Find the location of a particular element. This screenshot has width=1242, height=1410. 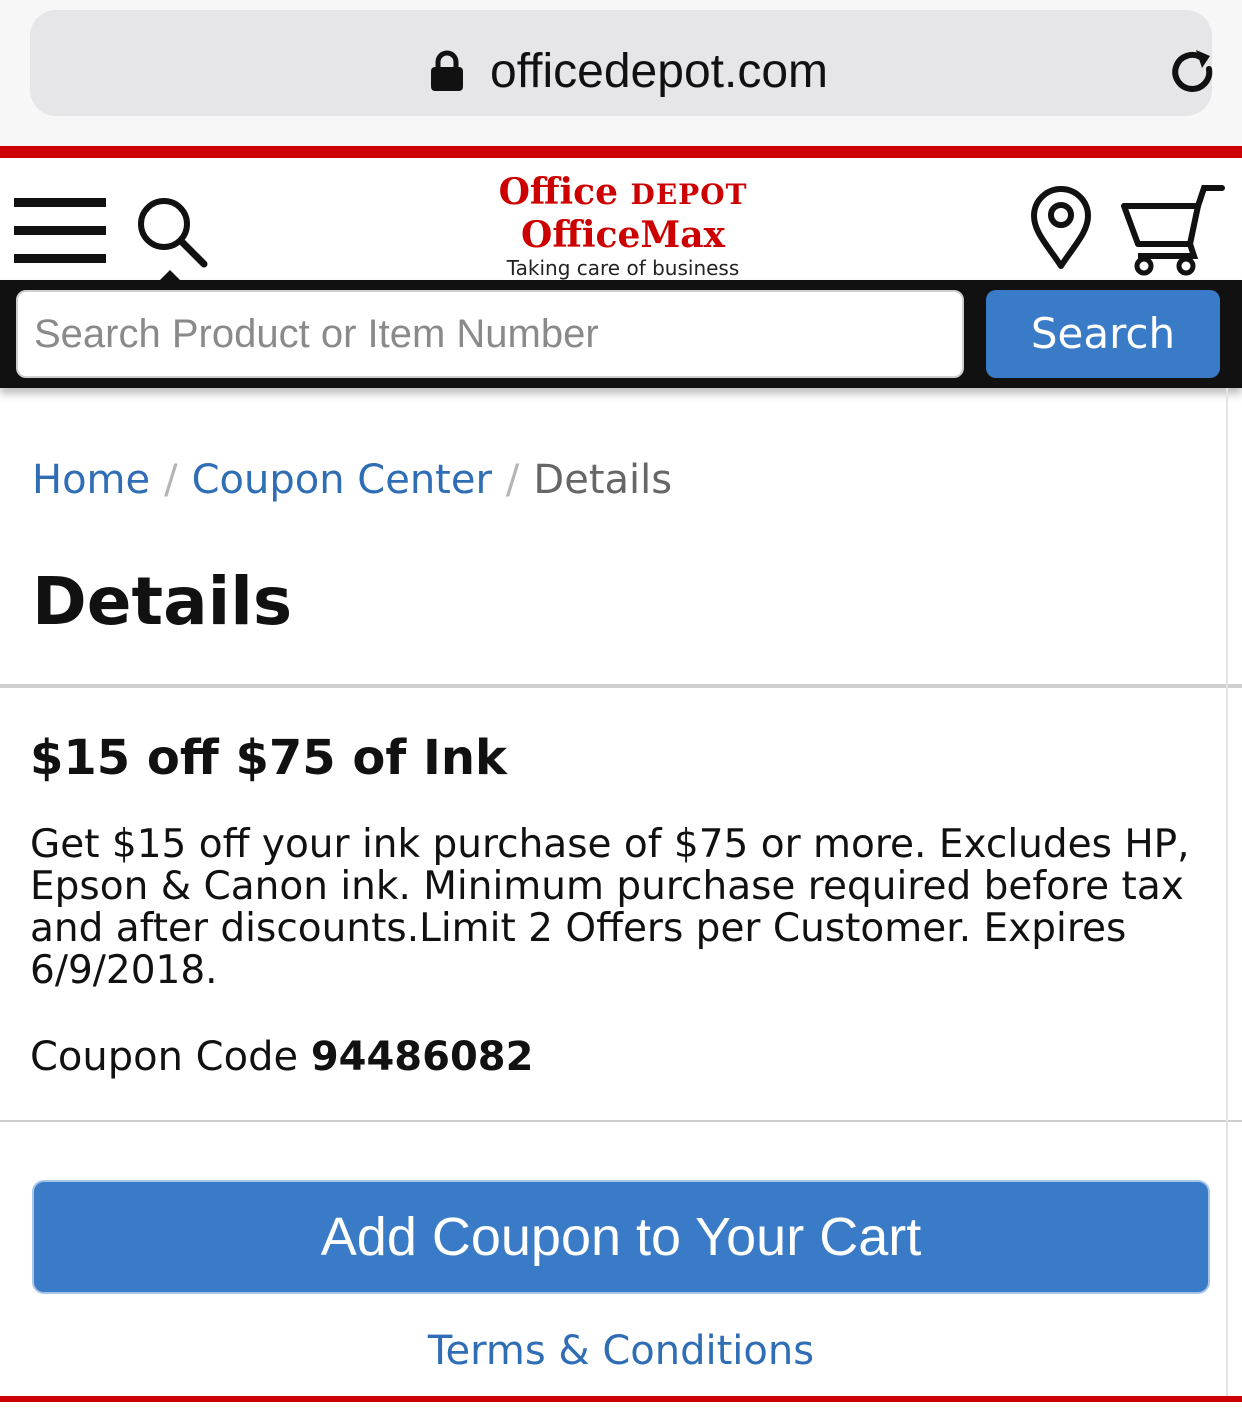

terms-link: Terms & Conditions is located at coordinates (621, 1351).